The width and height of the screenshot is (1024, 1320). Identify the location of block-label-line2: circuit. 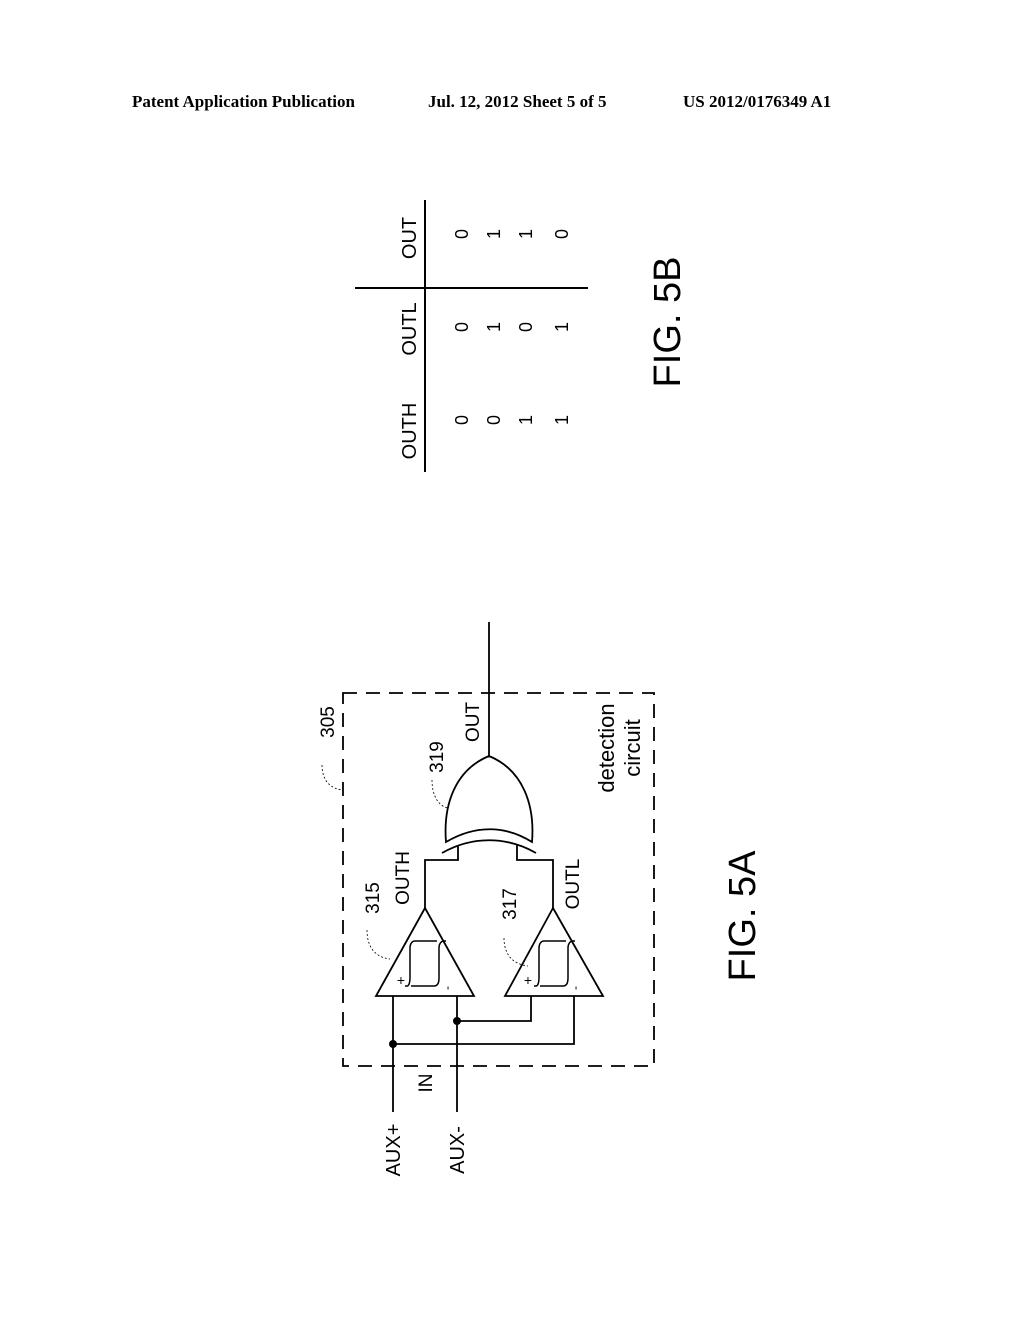
(632, 747).